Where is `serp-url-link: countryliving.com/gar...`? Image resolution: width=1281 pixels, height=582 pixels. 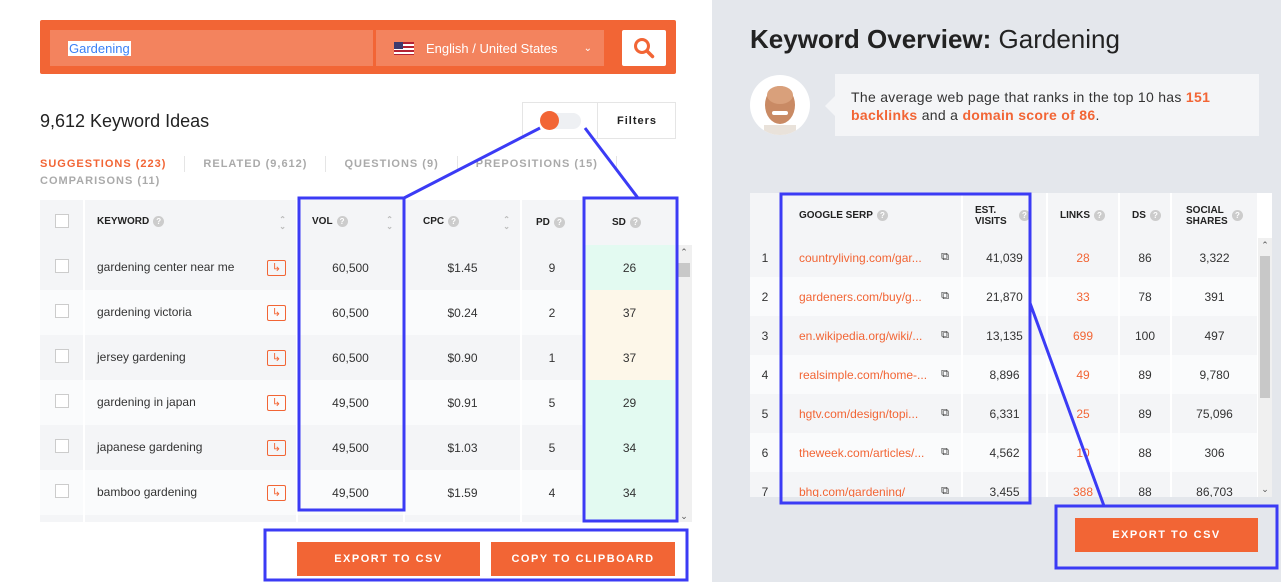
serp-url-link: countryliving.com/gar... is located at coordinates (860, 258).